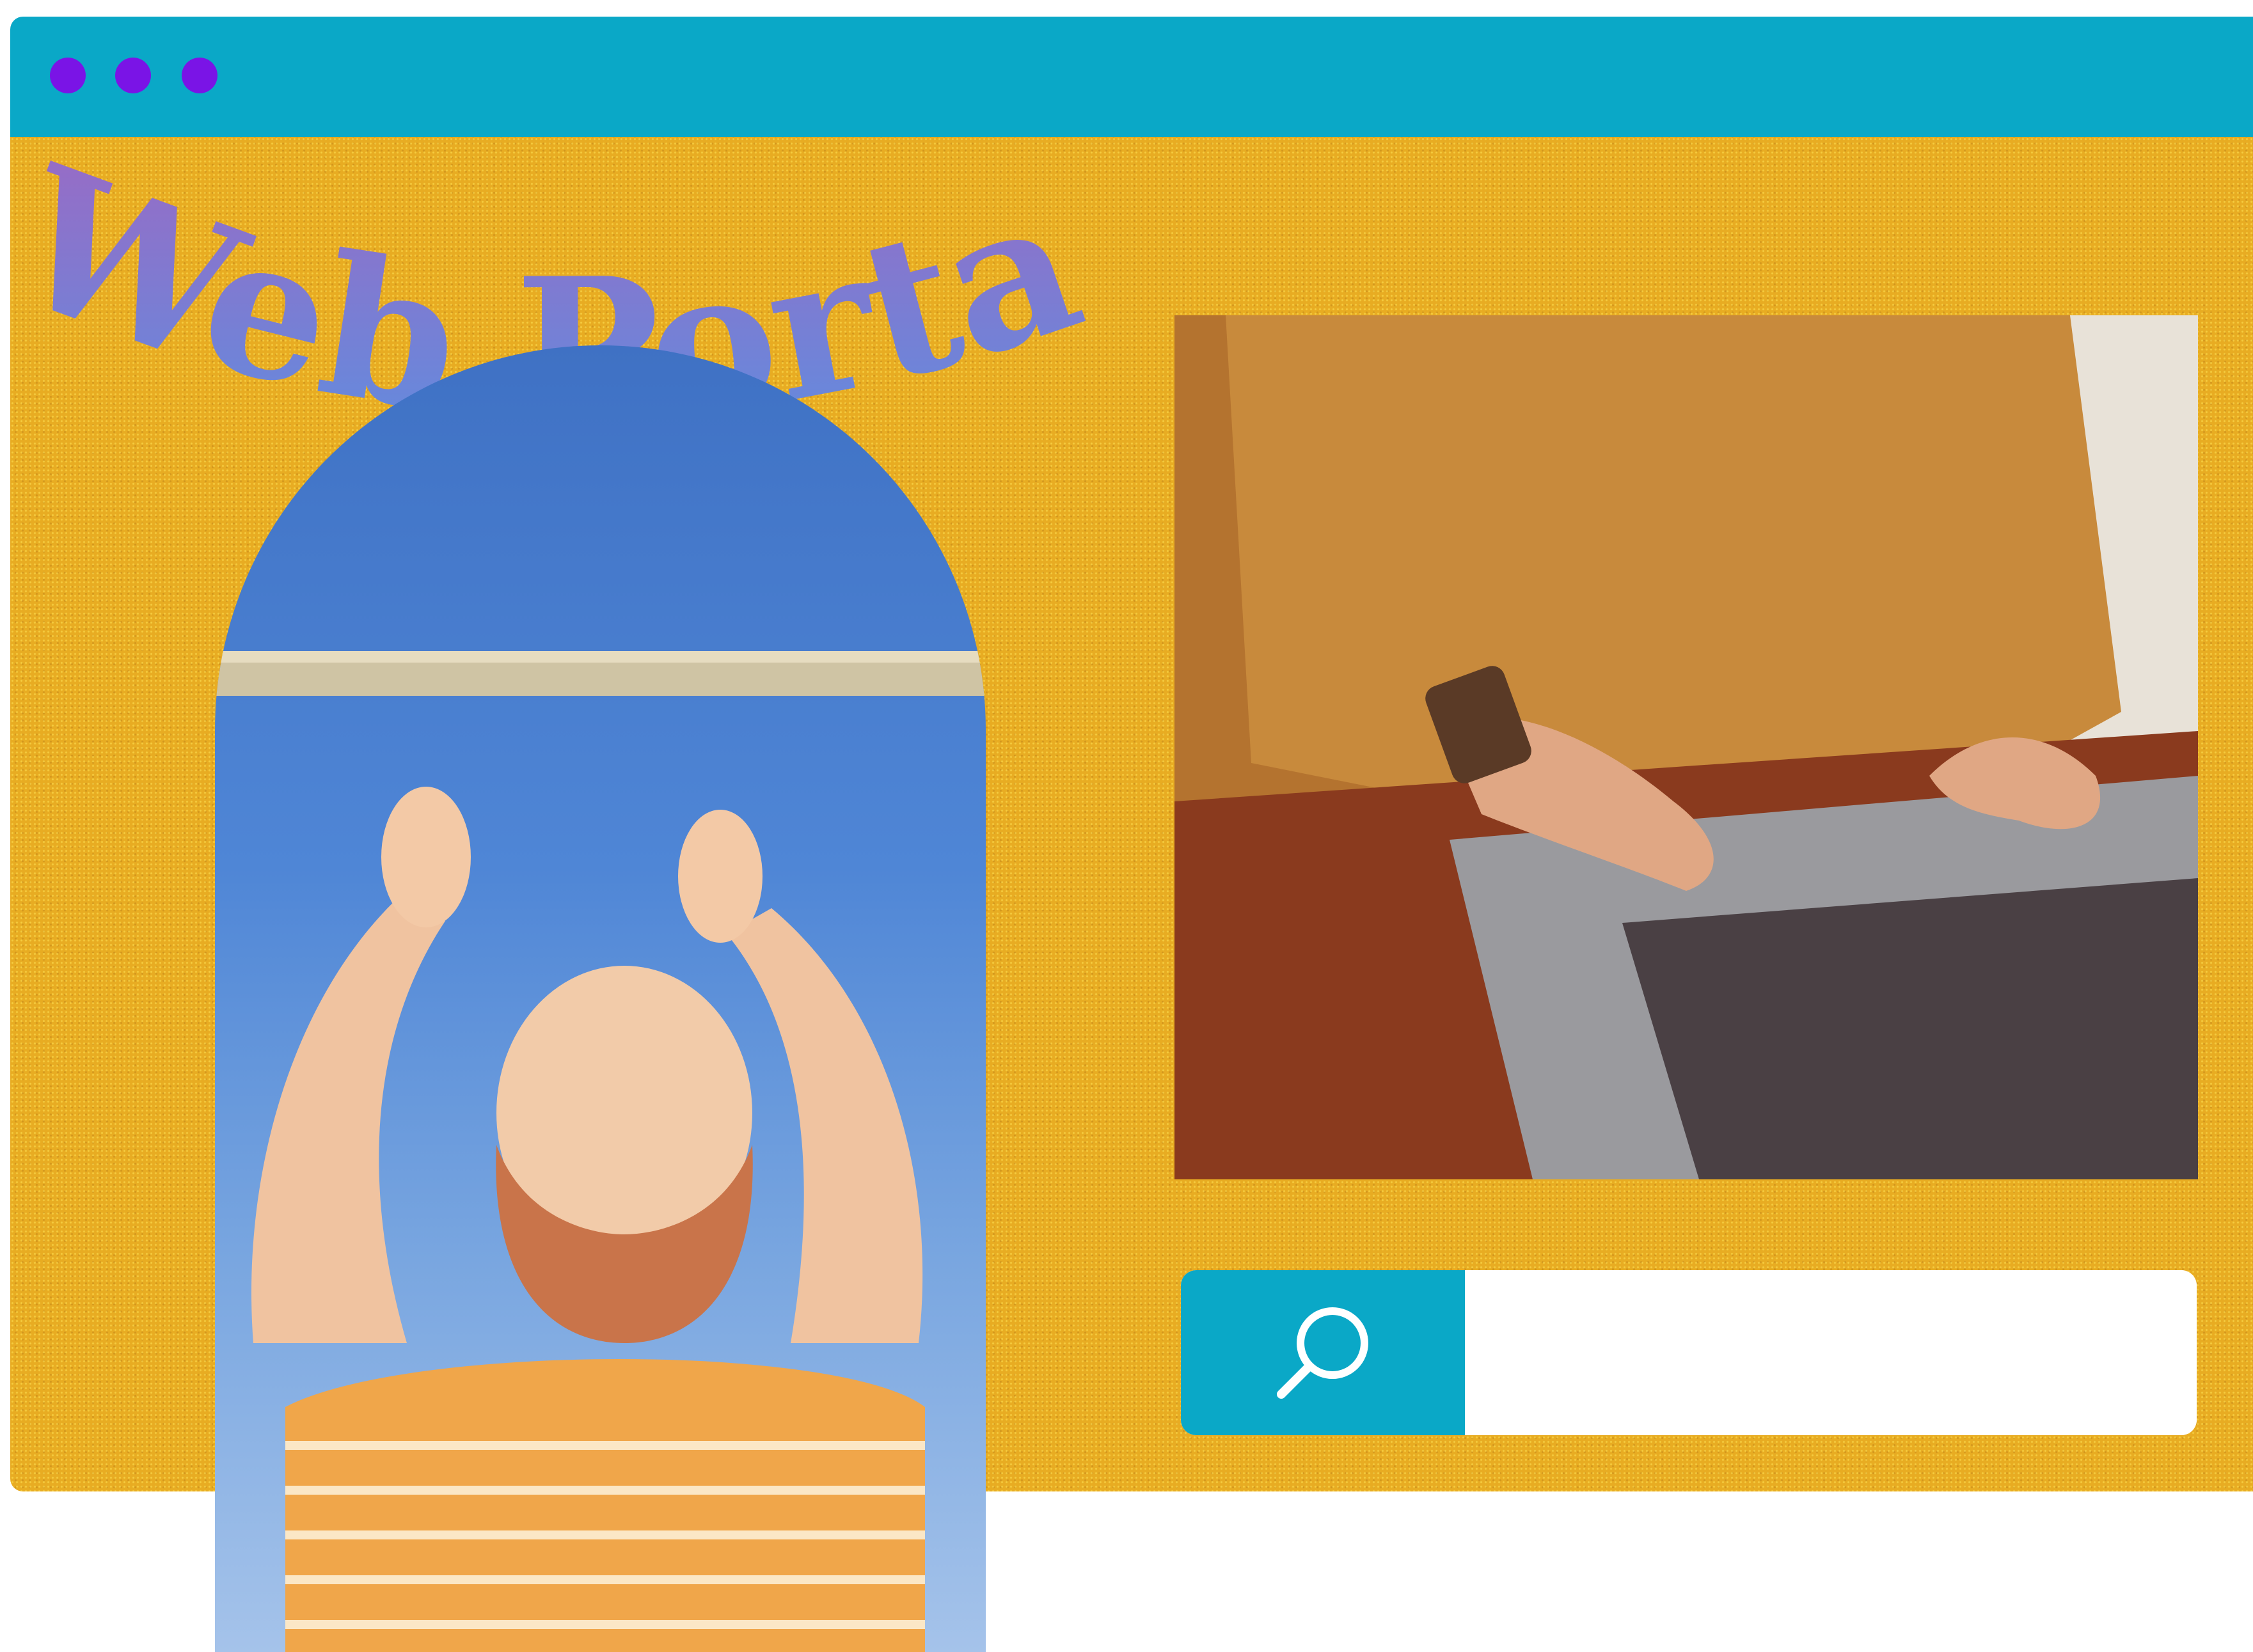 This screenshot has height=1652, width=2253. Describe the element at coordinates (1831, 1353) in the screenshot. I see `search-input` at that location.